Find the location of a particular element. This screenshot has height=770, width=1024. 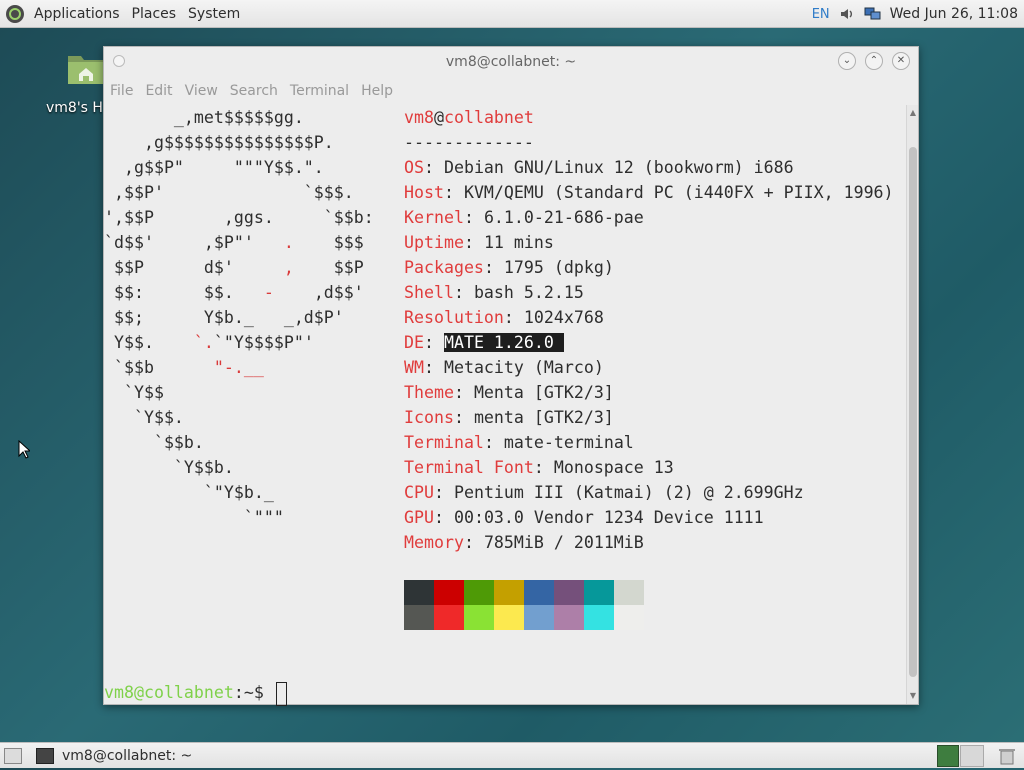

menu-search: Search is located at coordinates (254, 91).